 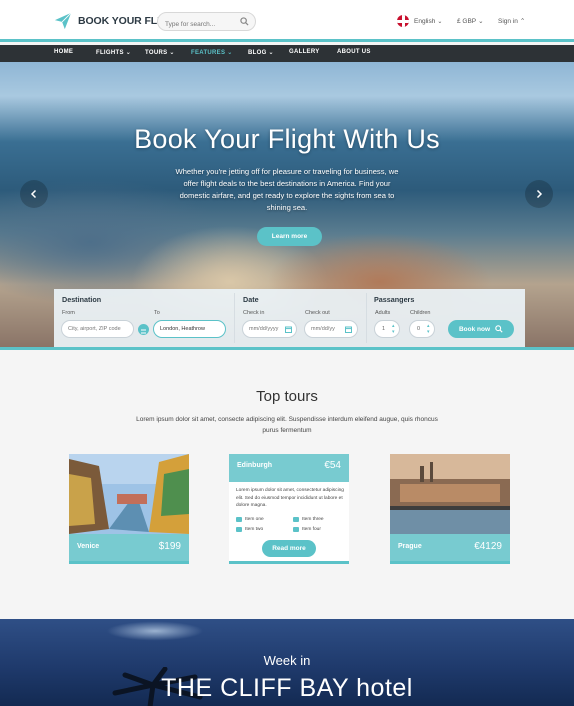 What do you see at coordinates (254, 519) in the screenshot?
I see `feature-label: Item one` at bounding box center [254, 519].